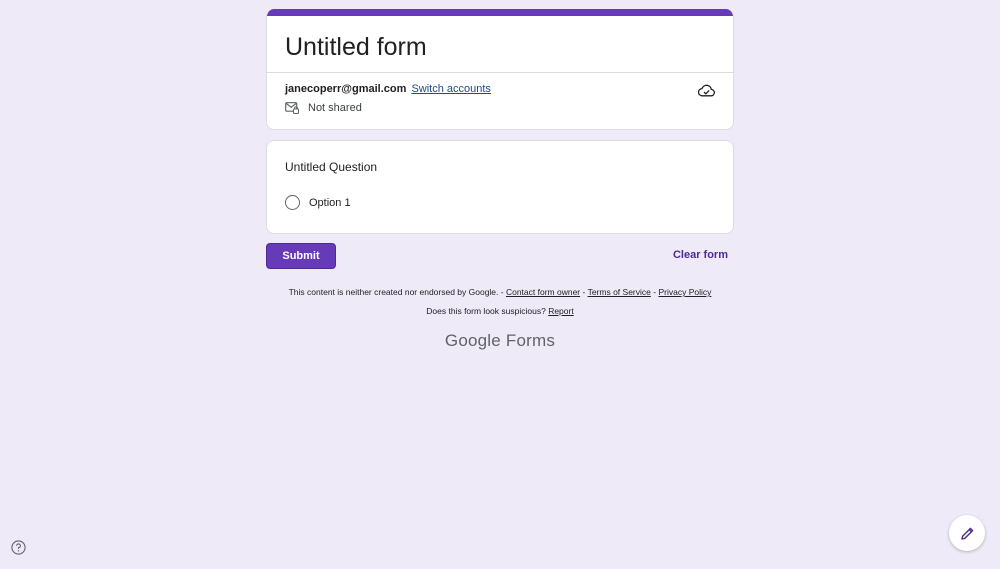  What do you see at coordinates (500, 256) in the screenshot?
I see `form-actions: Submit Clear form` at bounding box center [500, 256].